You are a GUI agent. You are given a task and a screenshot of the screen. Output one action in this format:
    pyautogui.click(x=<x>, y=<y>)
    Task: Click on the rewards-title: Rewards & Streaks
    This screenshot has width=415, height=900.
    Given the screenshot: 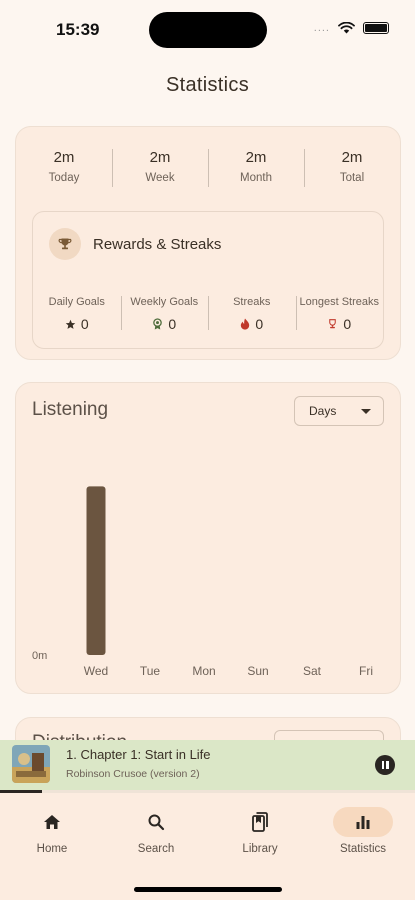 What is the action you would take?
    pyautogui.click(x=157, y=244)
    